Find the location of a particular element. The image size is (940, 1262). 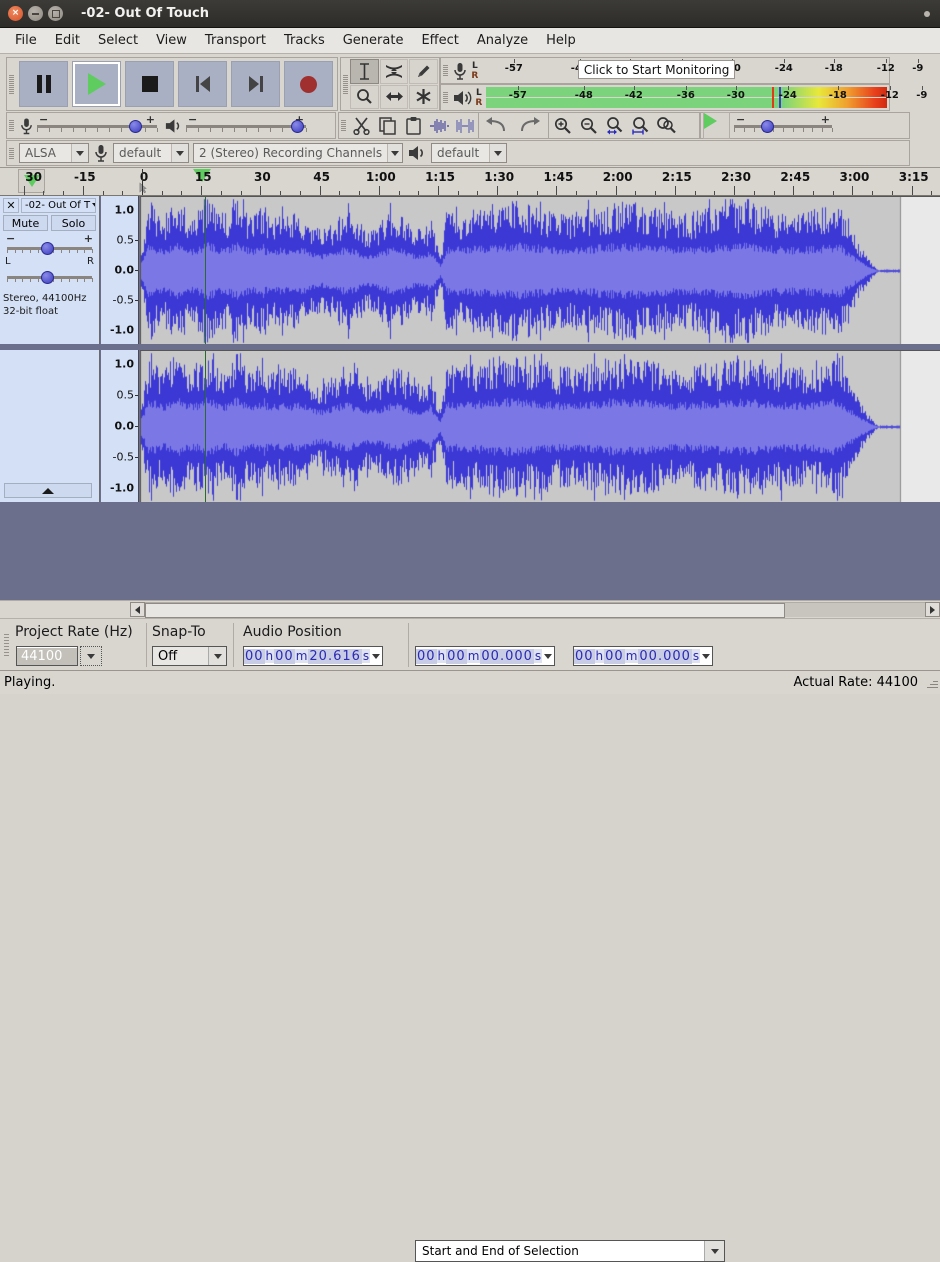

solo-button: Solo is located at coordinates (73, 223).